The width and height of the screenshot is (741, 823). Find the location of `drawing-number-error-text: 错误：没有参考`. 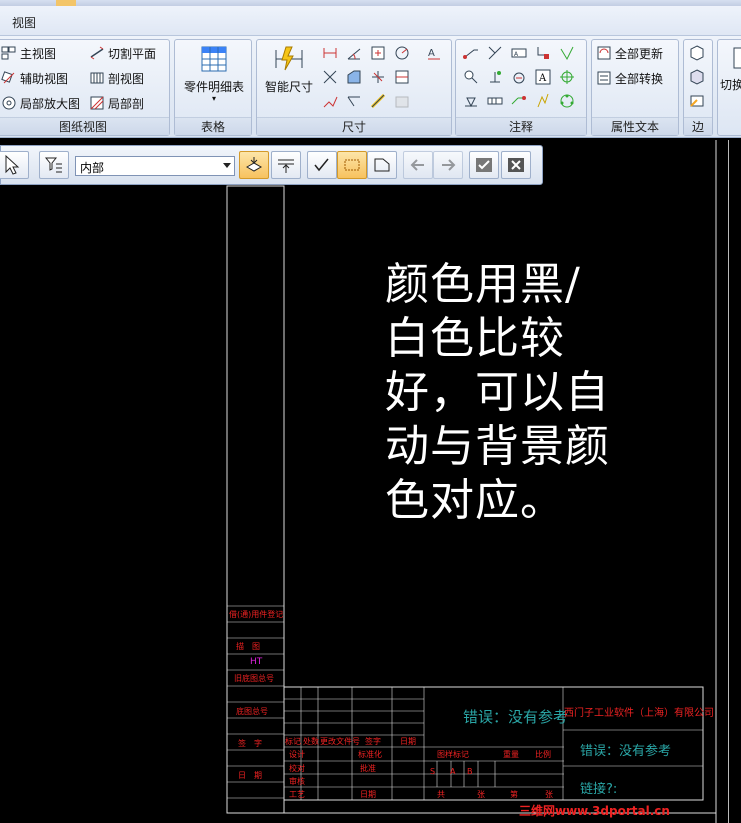

drawing-number-error-text: 错误：没有参考 is located at coordinates (626, 751).